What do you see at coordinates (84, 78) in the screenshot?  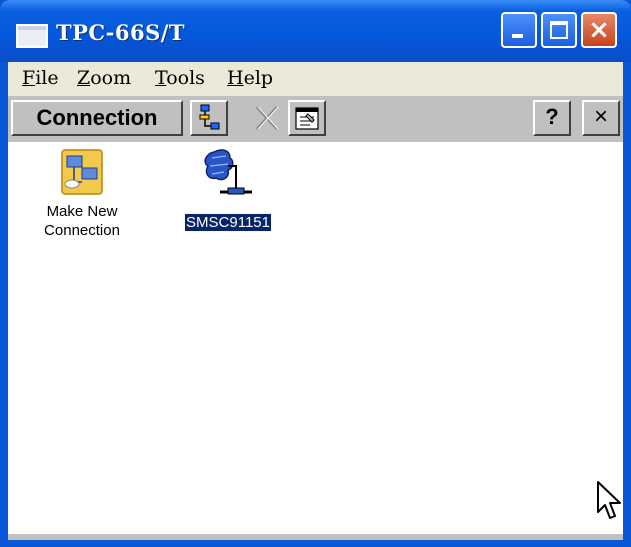 I see `menu-zoom-mnemonic: Z` at bounding box center [84, 78].